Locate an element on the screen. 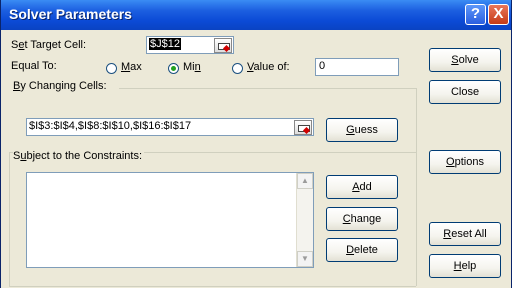  value-of-input: 0 is located at coordinates (357, 67).